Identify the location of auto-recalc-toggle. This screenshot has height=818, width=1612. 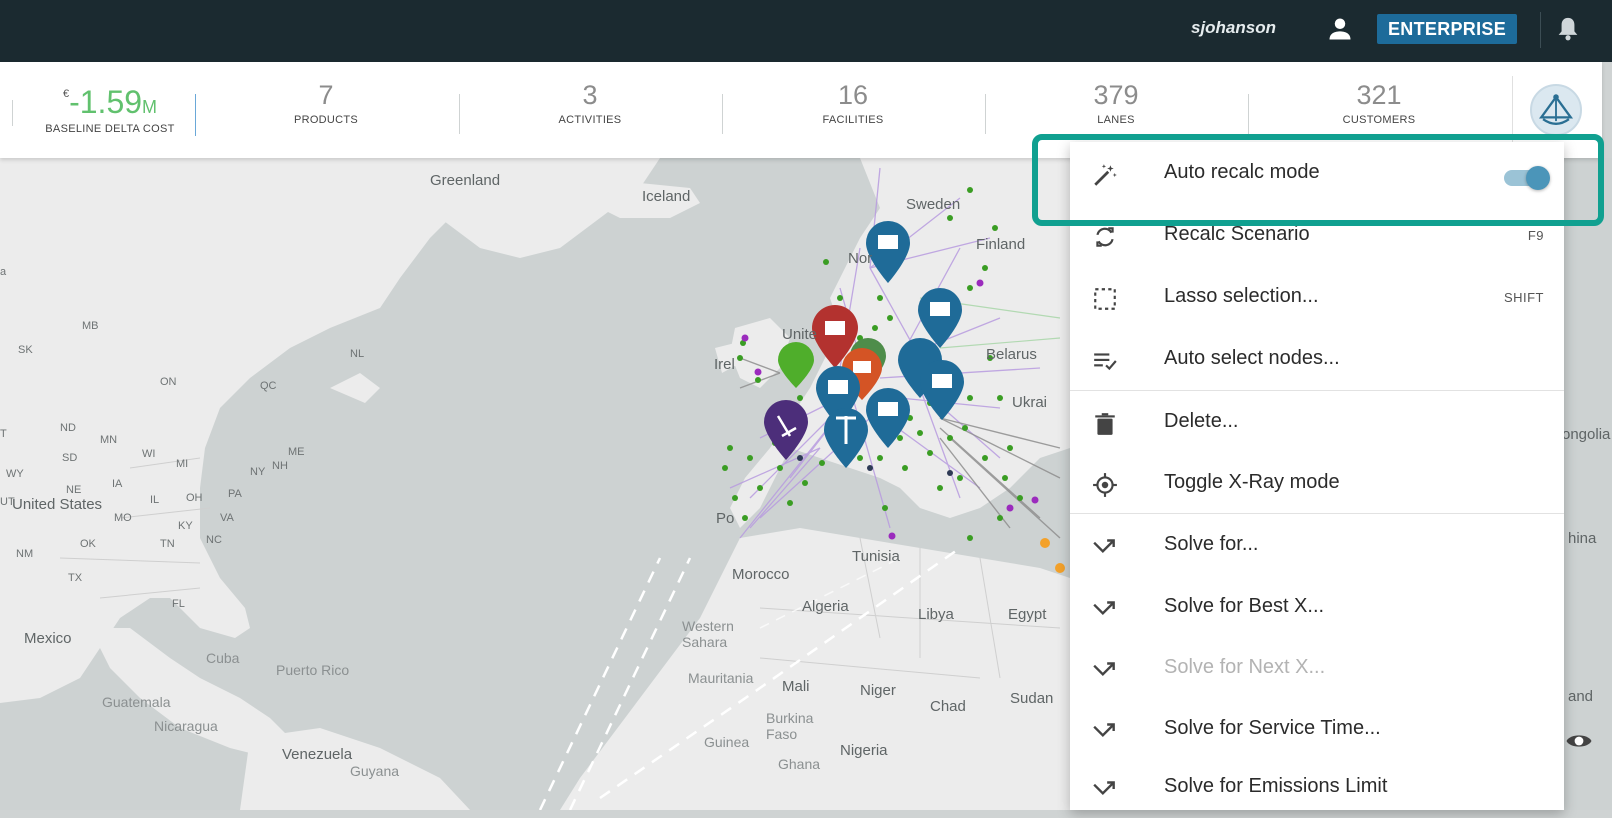
(1527, 178).